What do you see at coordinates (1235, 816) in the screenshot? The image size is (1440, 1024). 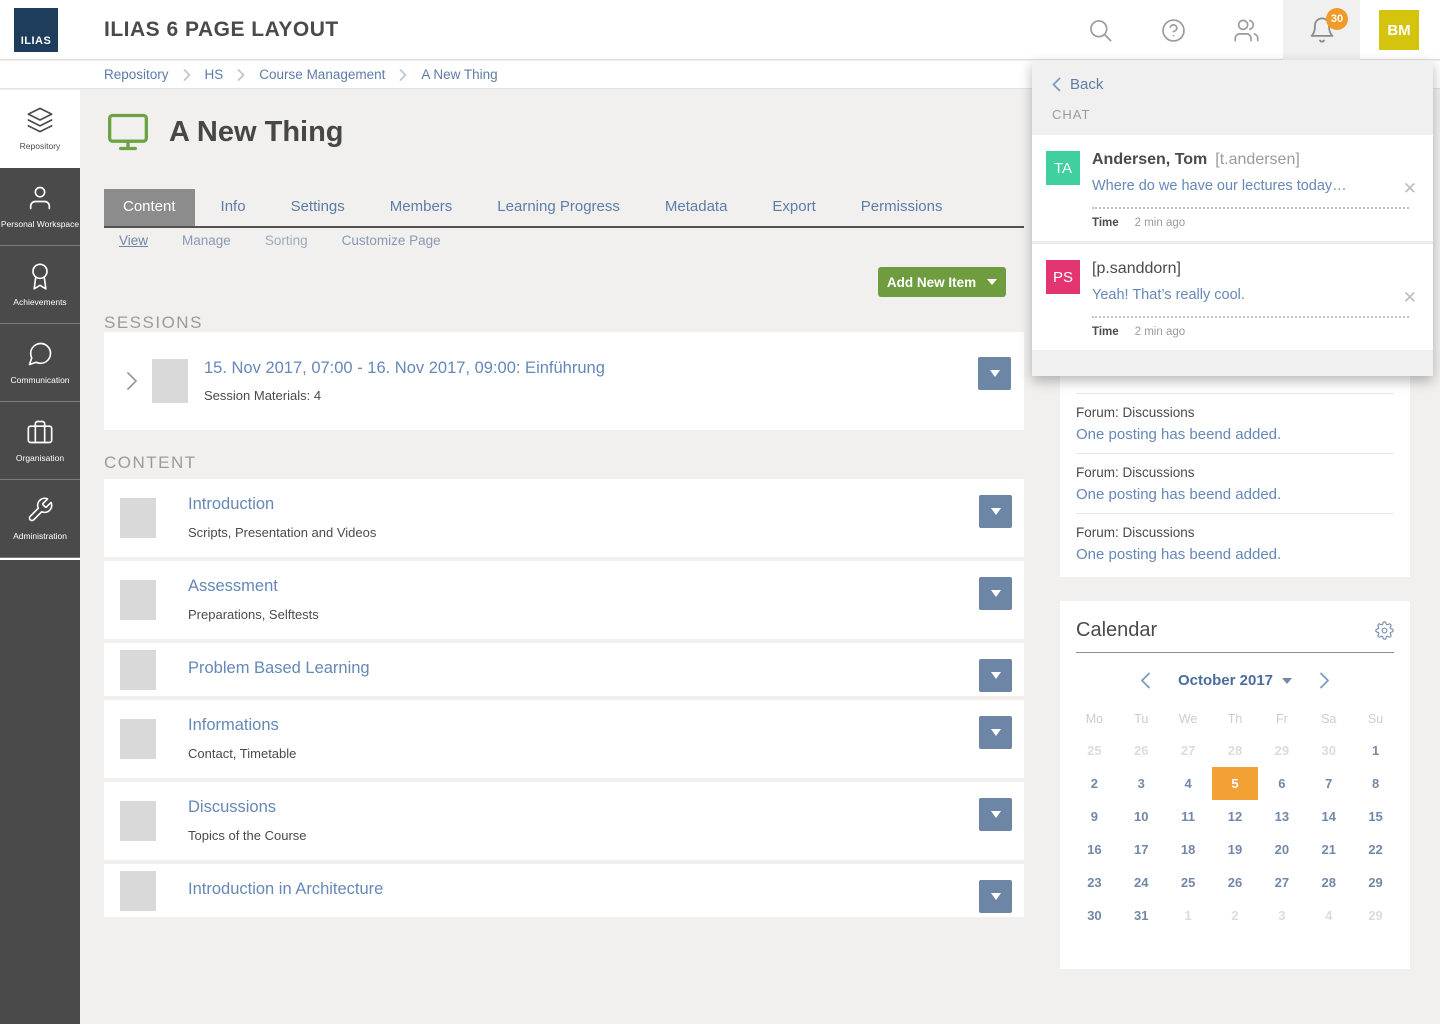 I see `calendar-day: 12` at bounding box center [1235, 816].